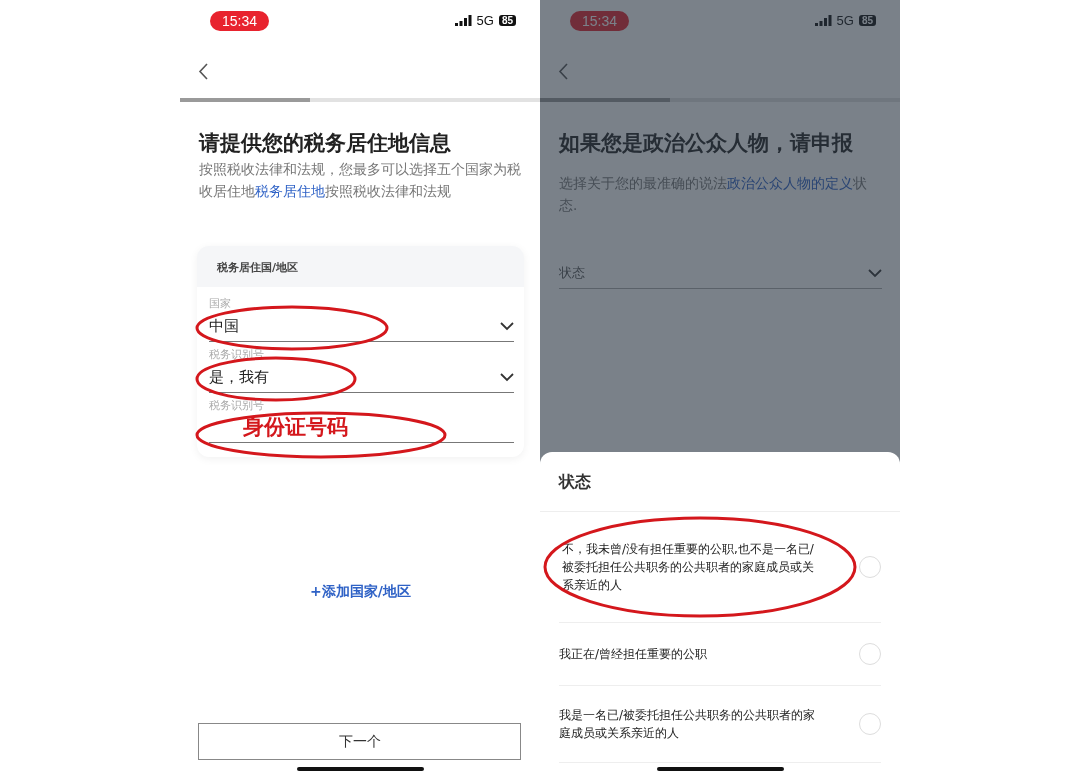 The width and height of the screenshot is (1080, 778). Describe the element at coordinates (720, 654) in the screenshot. I see `status-option: 我正在/曾经担任重要的公职` at that location.